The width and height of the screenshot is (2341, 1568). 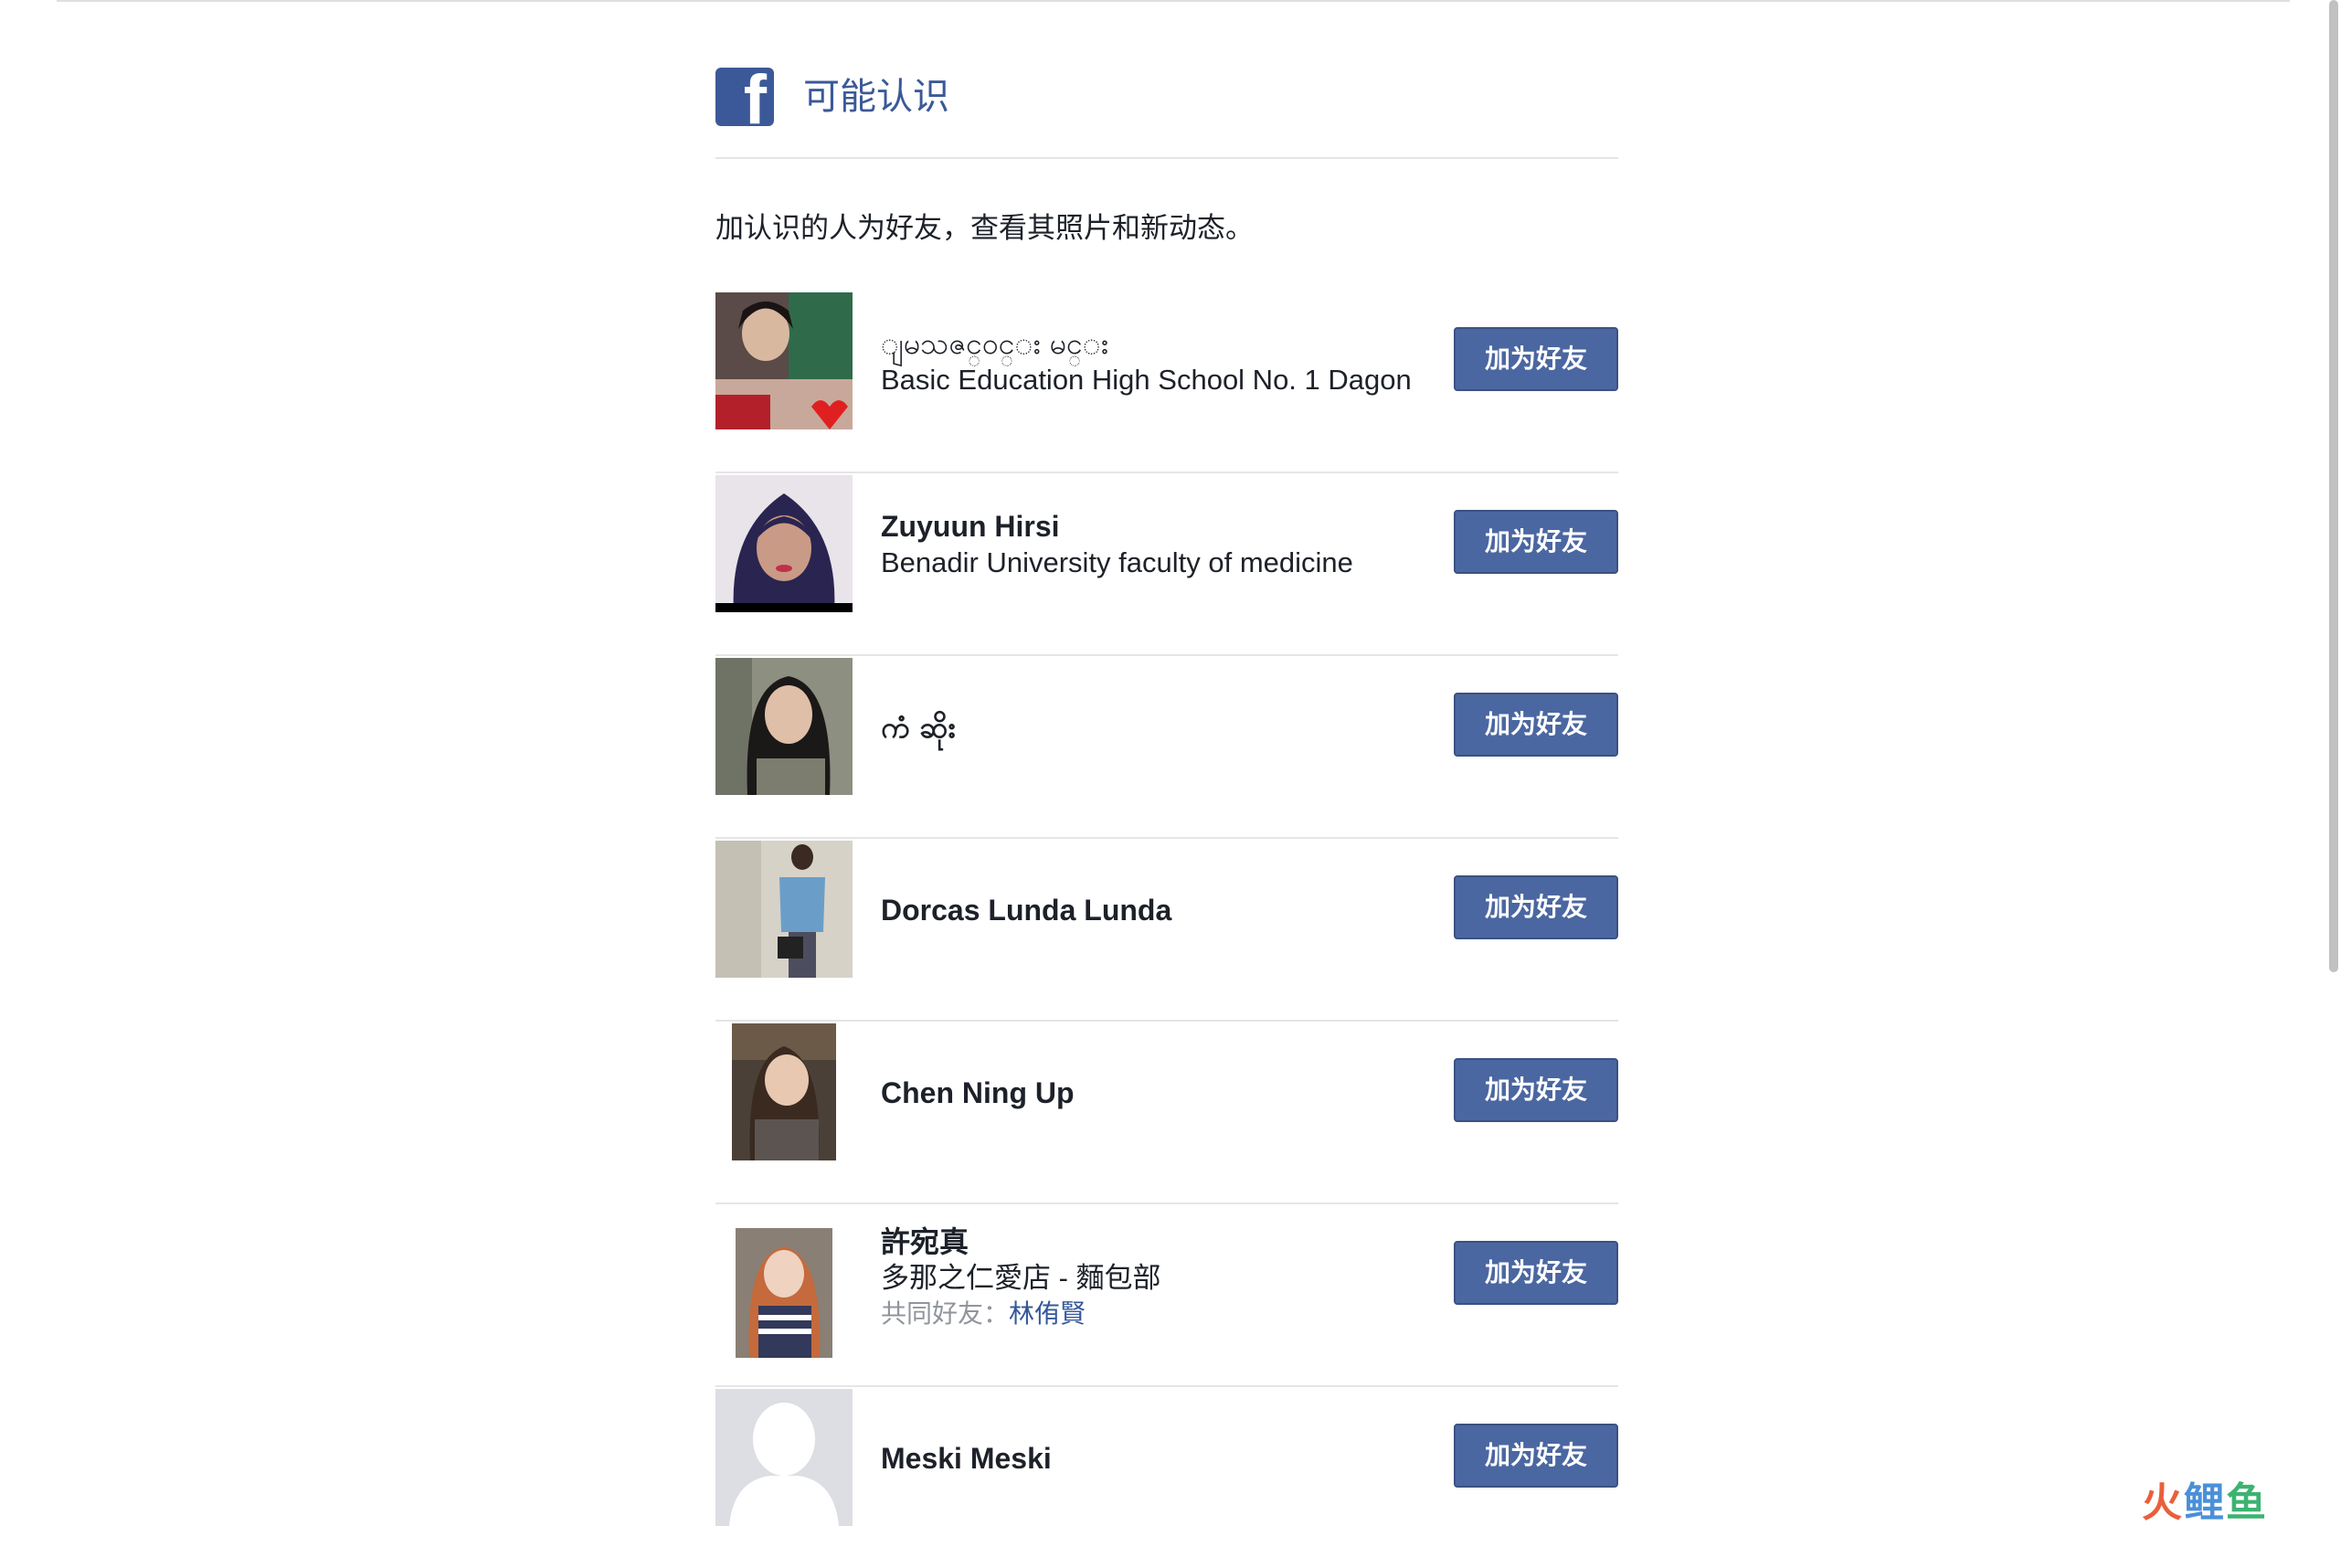 I want to click on top-divider, so click(x=1173, y=1).